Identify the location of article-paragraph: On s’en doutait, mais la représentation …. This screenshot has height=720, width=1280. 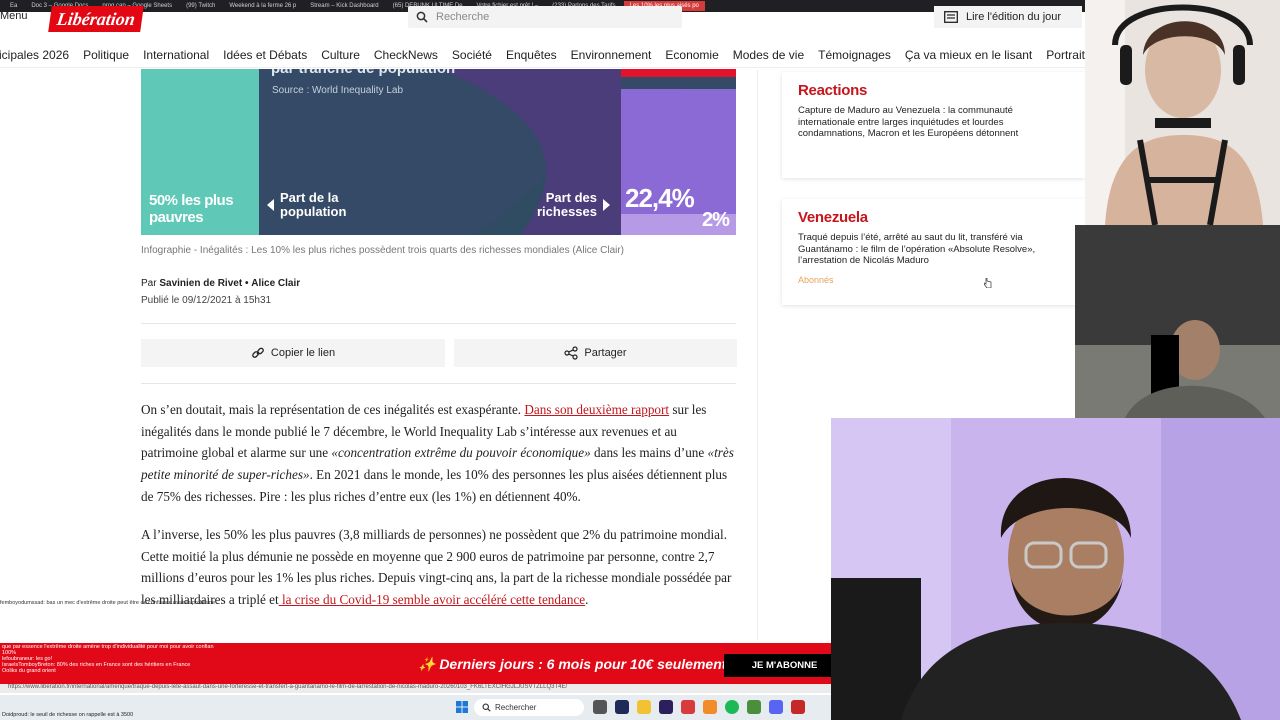
(439, 453).